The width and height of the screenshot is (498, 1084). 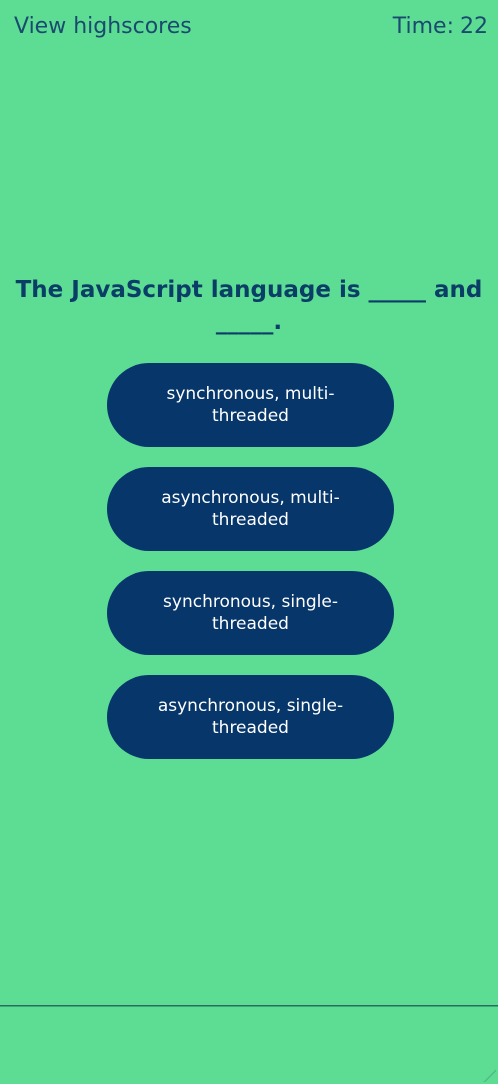 What do you see at coordinates (423, 26) in the screenshot?
I see `timer-label: Time:` at bounding box center [423, 26].